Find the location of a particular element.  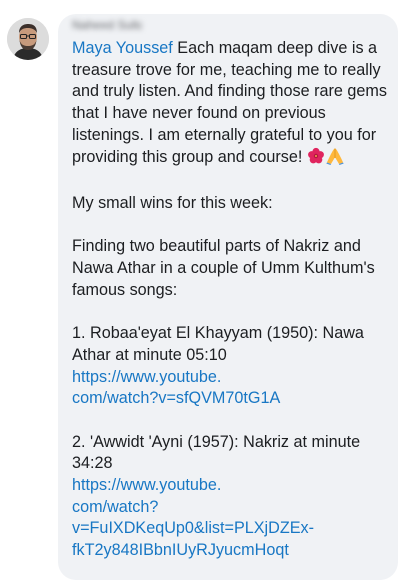

commenter-avatar is located at coordinates (28, 39).